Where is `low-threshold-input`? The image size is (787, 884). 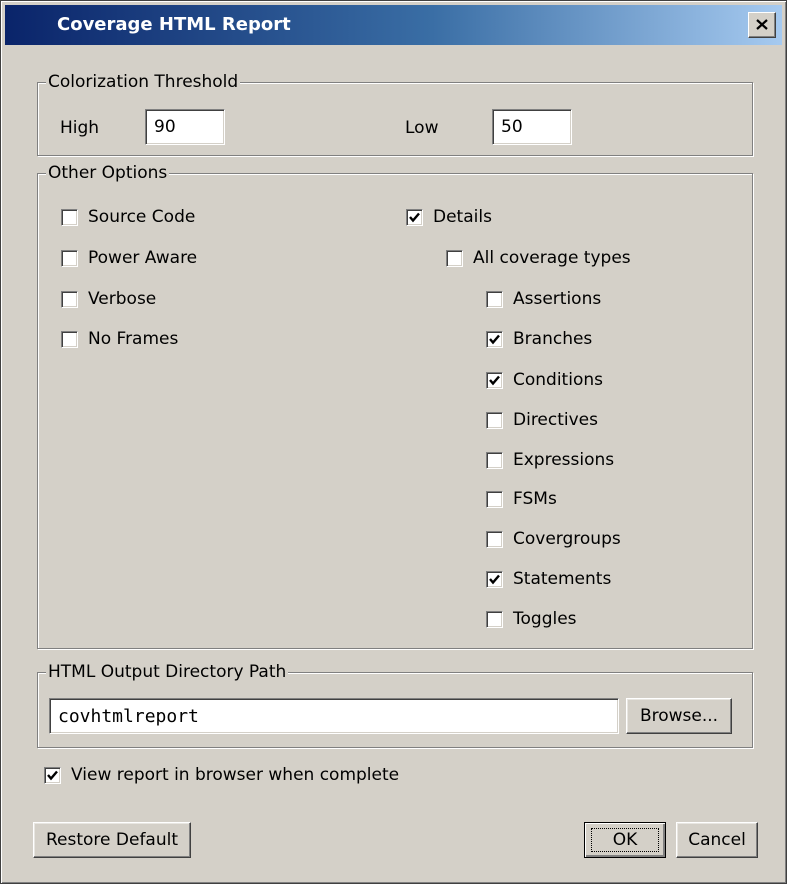 low-threshold-input is located at coordinates (532, 127).